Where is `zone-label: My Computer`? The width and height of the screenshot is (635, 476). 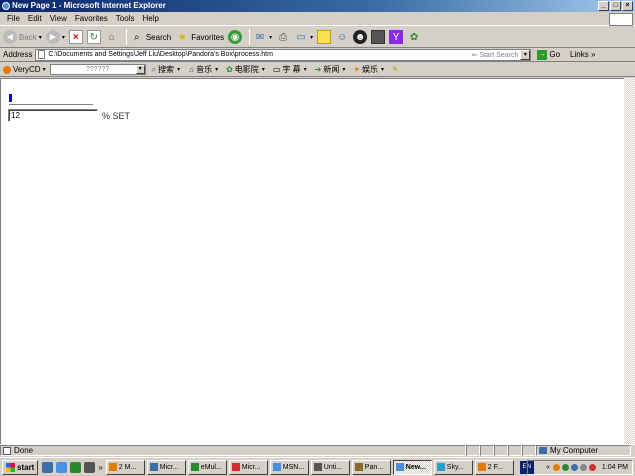 zone-label: My Computer is located at coordinates (574, 450).